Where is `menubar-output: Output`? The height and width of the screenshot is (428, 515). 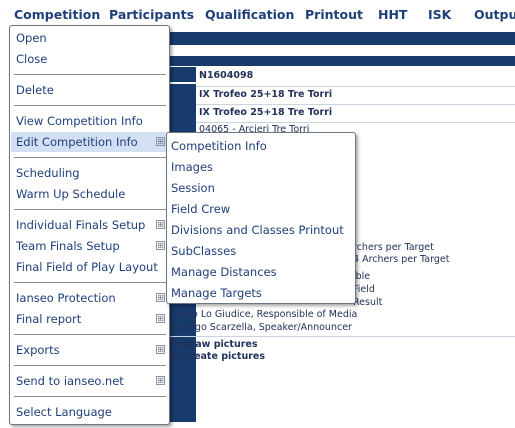 menubar-output: Output is located at coordinates (494, 14).